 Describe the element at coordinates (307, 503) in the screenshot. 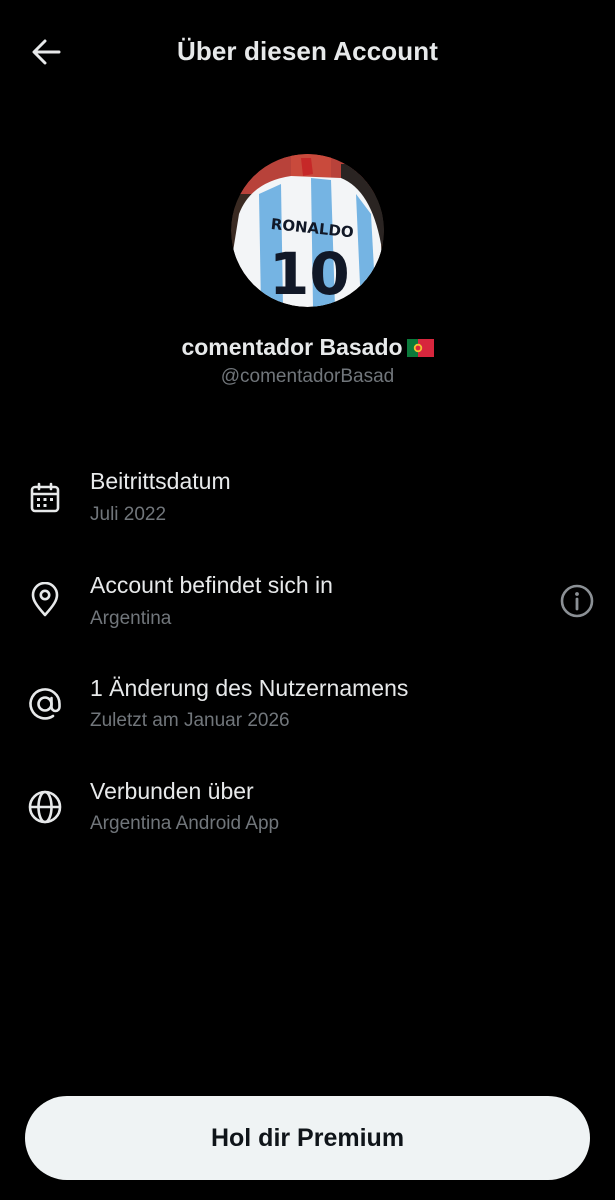

I see `info-row-joined: Beitrittsdatum Juli 2022` at that location.